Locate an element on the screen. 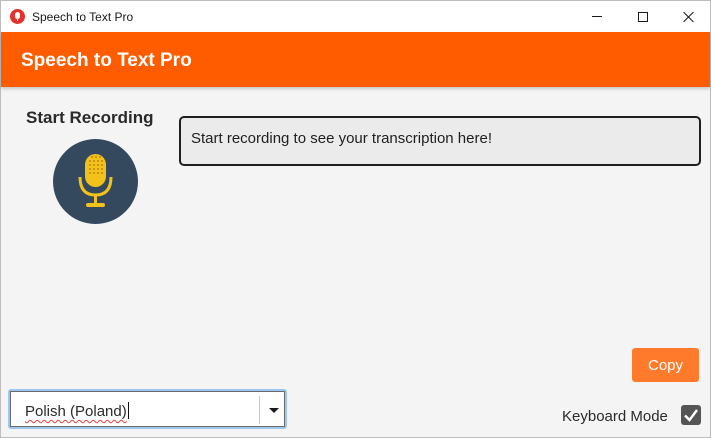  checkmark-icon is located at coordinates (691, 415).